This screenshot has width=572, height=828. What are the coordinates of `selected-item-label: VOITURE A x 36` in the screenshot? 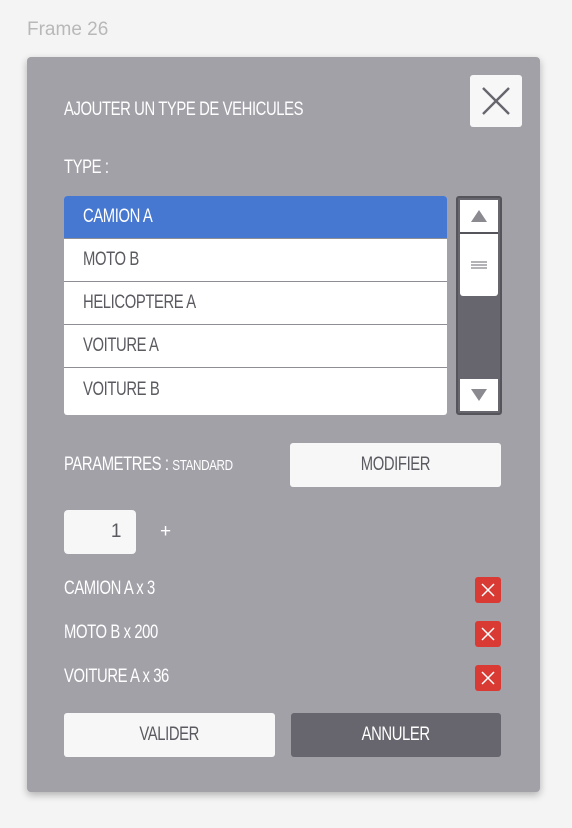 It's located at (116, 676).